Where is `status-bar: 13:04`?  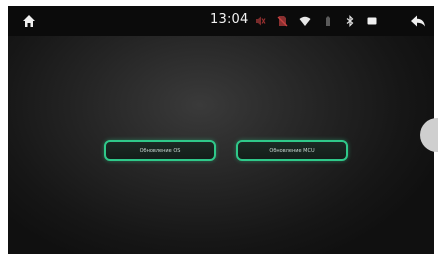
status-bar: 13:04 is located at coordinates (221, 21).